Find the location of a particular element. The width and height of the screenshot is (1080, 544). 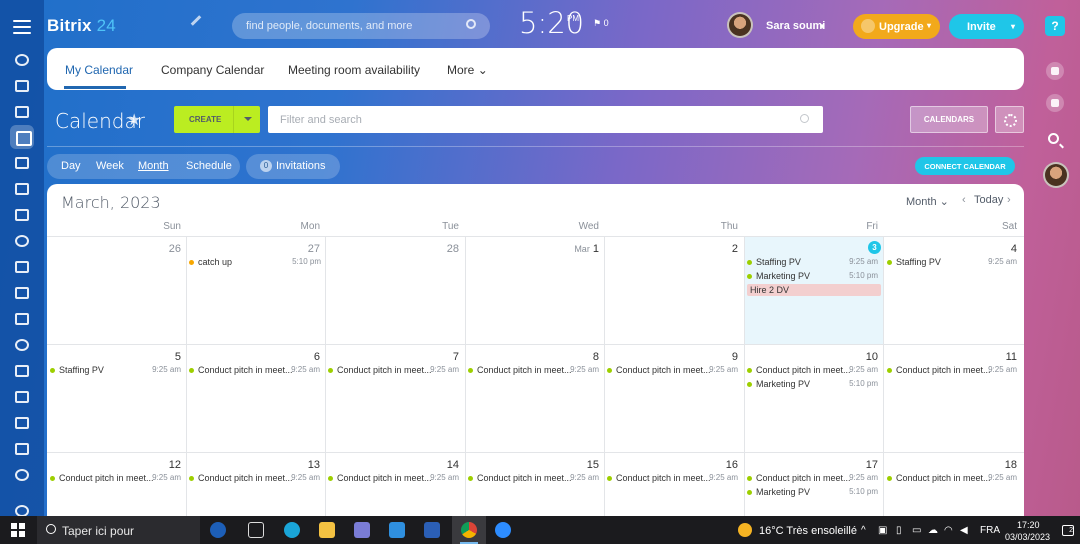

day-number: 27 is located at coordinates (295, 249).